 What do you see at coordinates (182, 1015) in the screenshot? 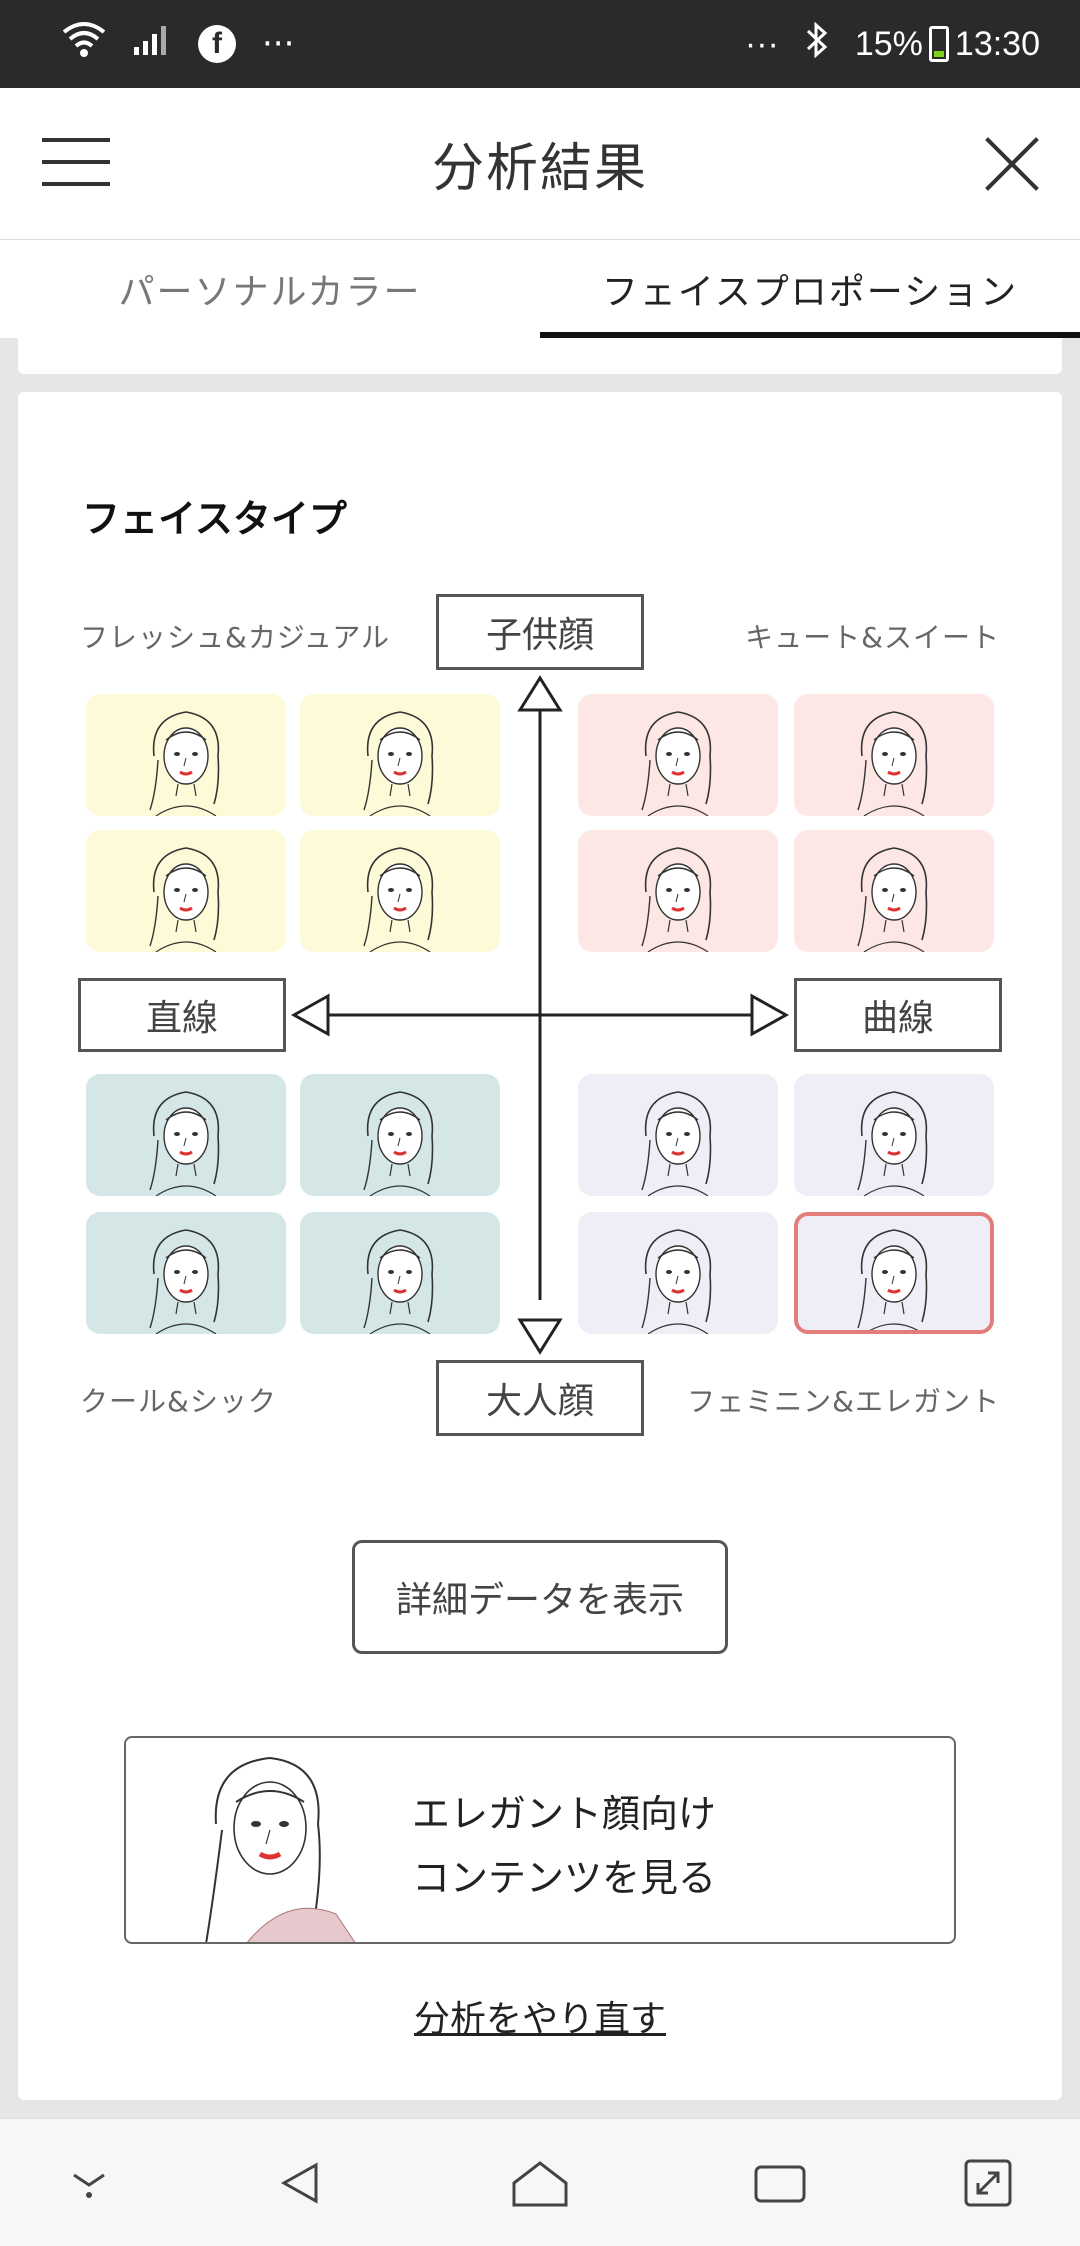
I see `axis-left-straight: 直線` at bounding box center [182, 1015].